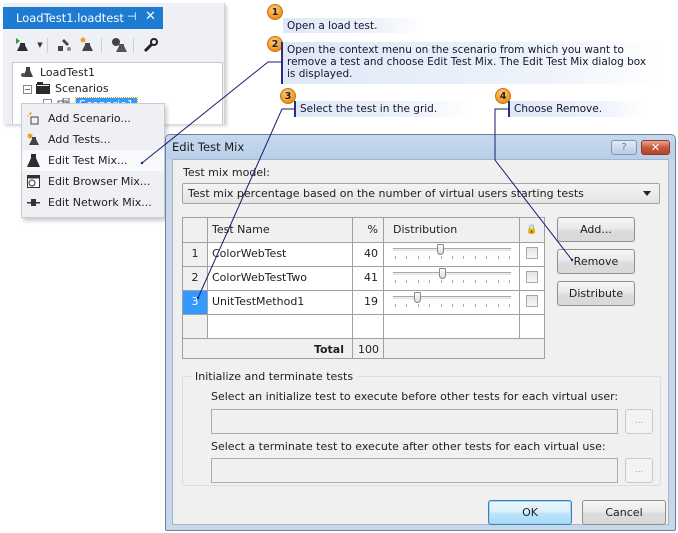  Describe the element at coordinates (195, 302) in the screenshot. I see `row-number: 3` at that location.